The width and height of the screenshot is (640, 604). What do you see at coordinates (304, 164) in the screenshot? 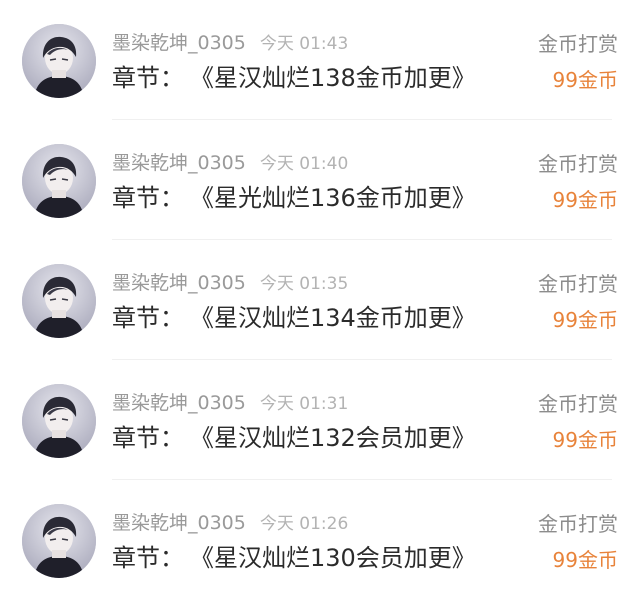
I see `timestamp: 今天 01:40` at bounding box center [304, 164].